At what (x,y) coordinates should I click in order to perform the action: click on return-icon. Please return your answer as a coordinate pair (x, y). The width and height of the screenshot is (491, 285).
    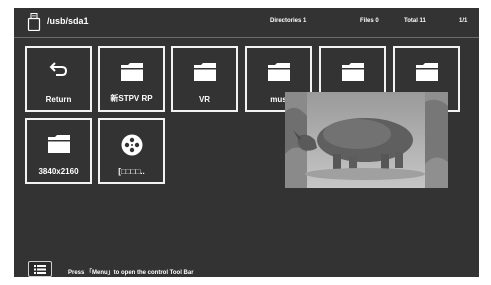
    Looking at the image, I should click on (58, 69).